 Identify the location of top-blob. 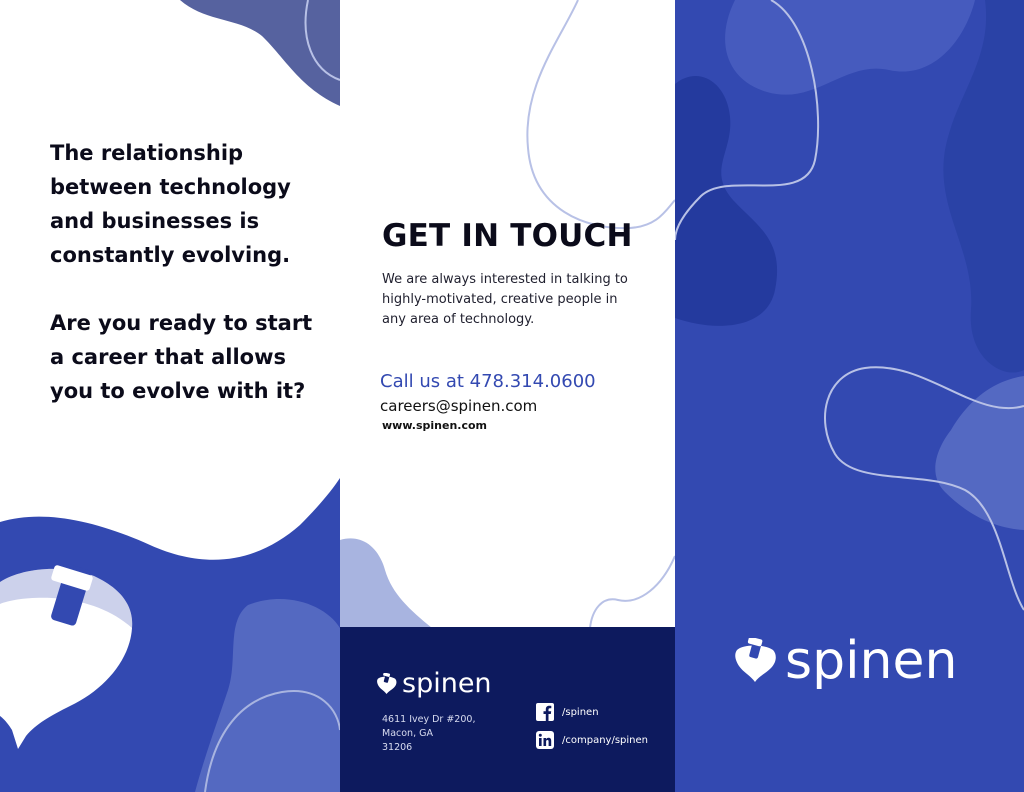
(260, 53).